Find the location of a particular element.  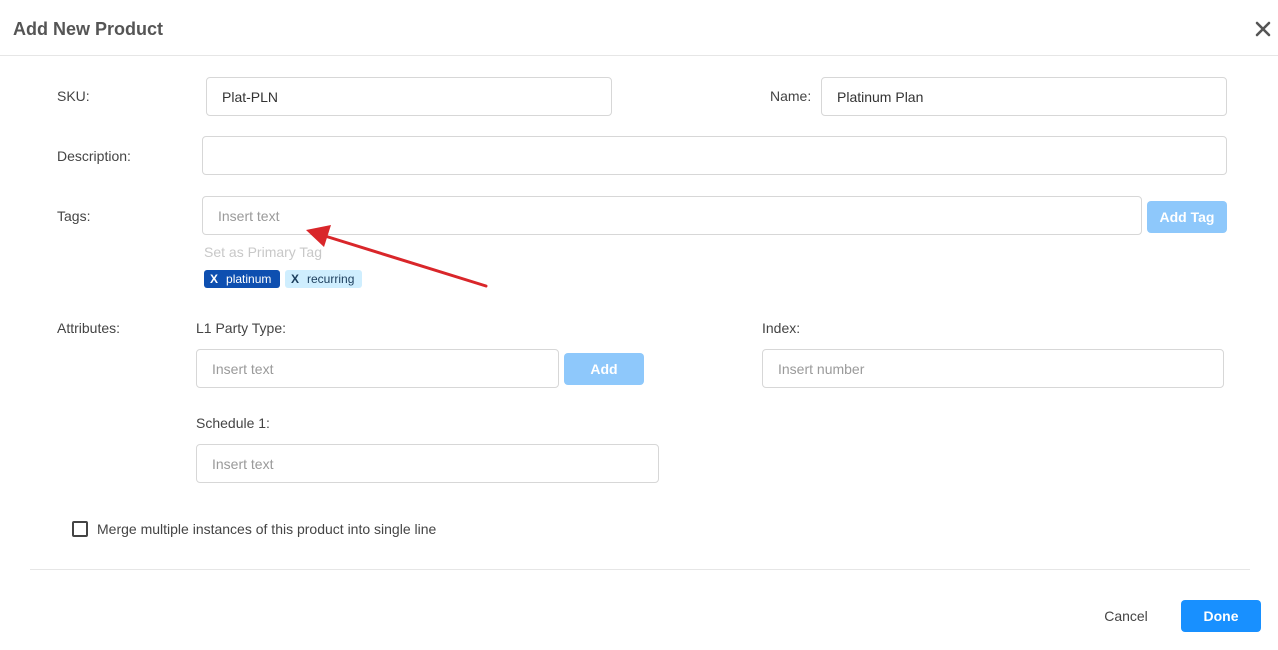

add-tag-button: Add Tag is located at coordinates (1187, 217).